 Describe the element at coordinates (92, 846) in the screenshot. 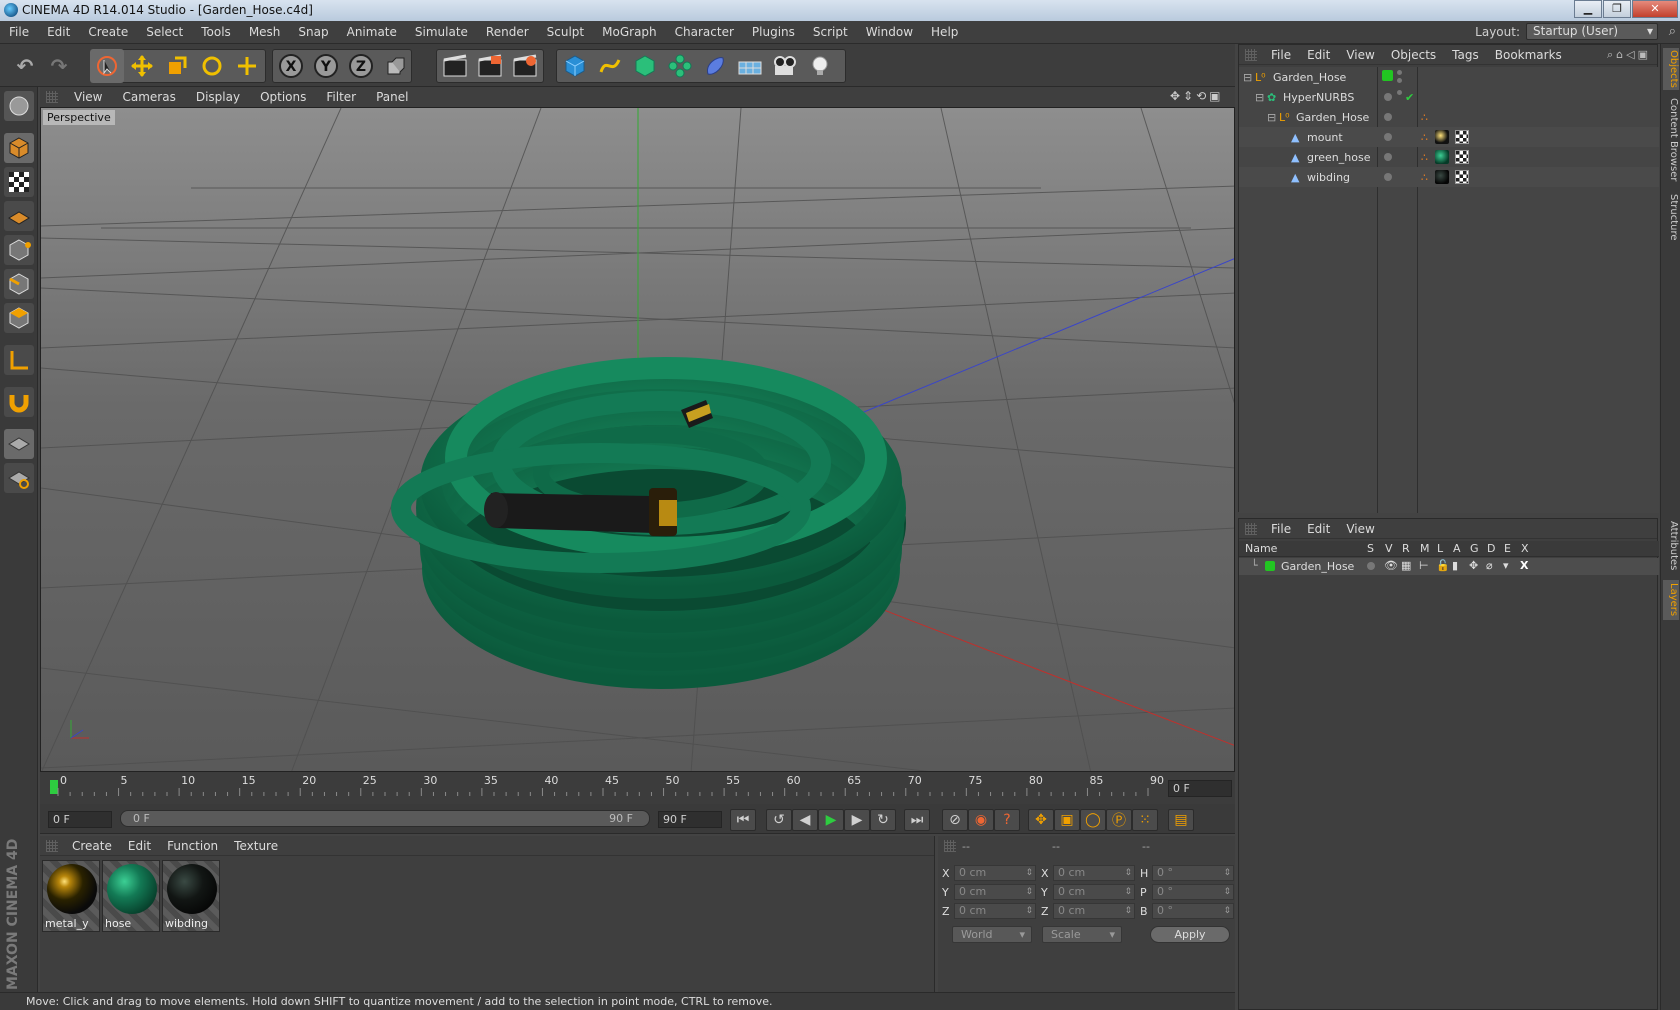

I see `material-menu-create: Create` at that location.